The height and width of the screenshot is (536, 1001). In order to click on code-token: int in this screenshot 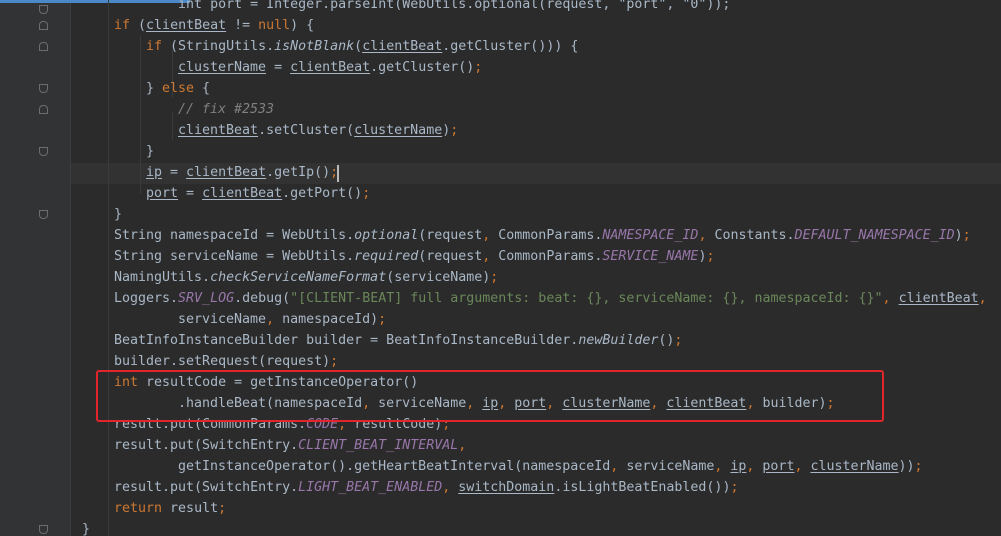, I will do `click(162, 6)`.